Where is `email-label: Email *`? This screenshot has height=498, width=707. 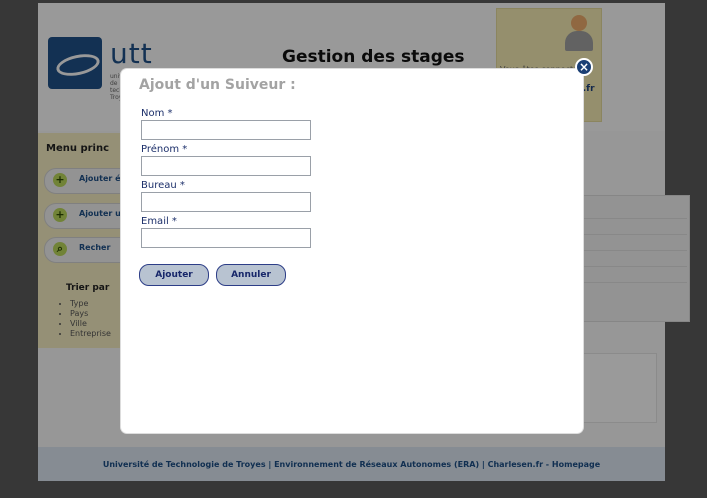 email-label: Email * is located at coordinates (159, 221).